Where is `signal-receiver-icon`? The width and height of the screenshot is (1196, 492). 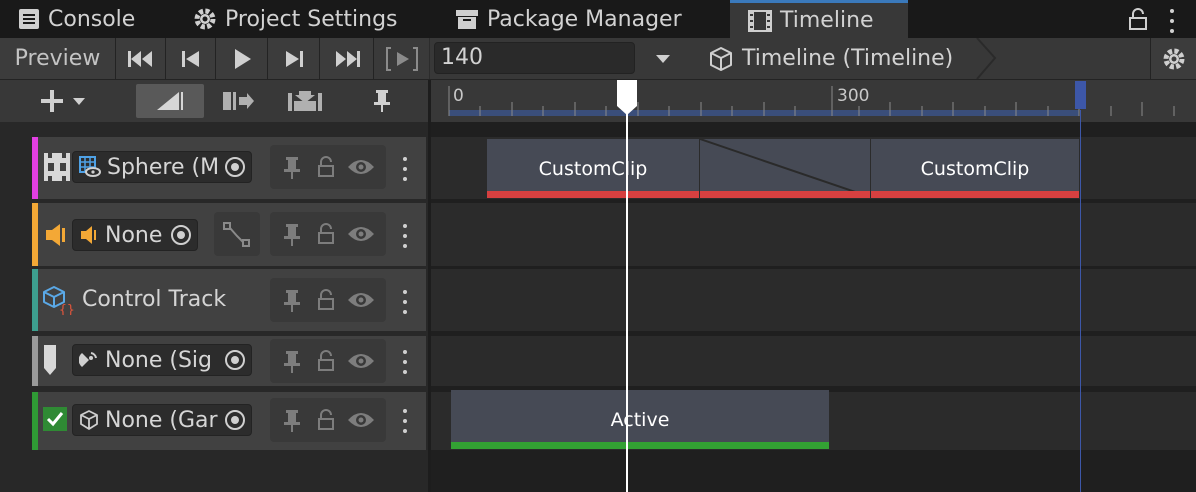 signal-receiver-icon is located at coordinates (88, 359).